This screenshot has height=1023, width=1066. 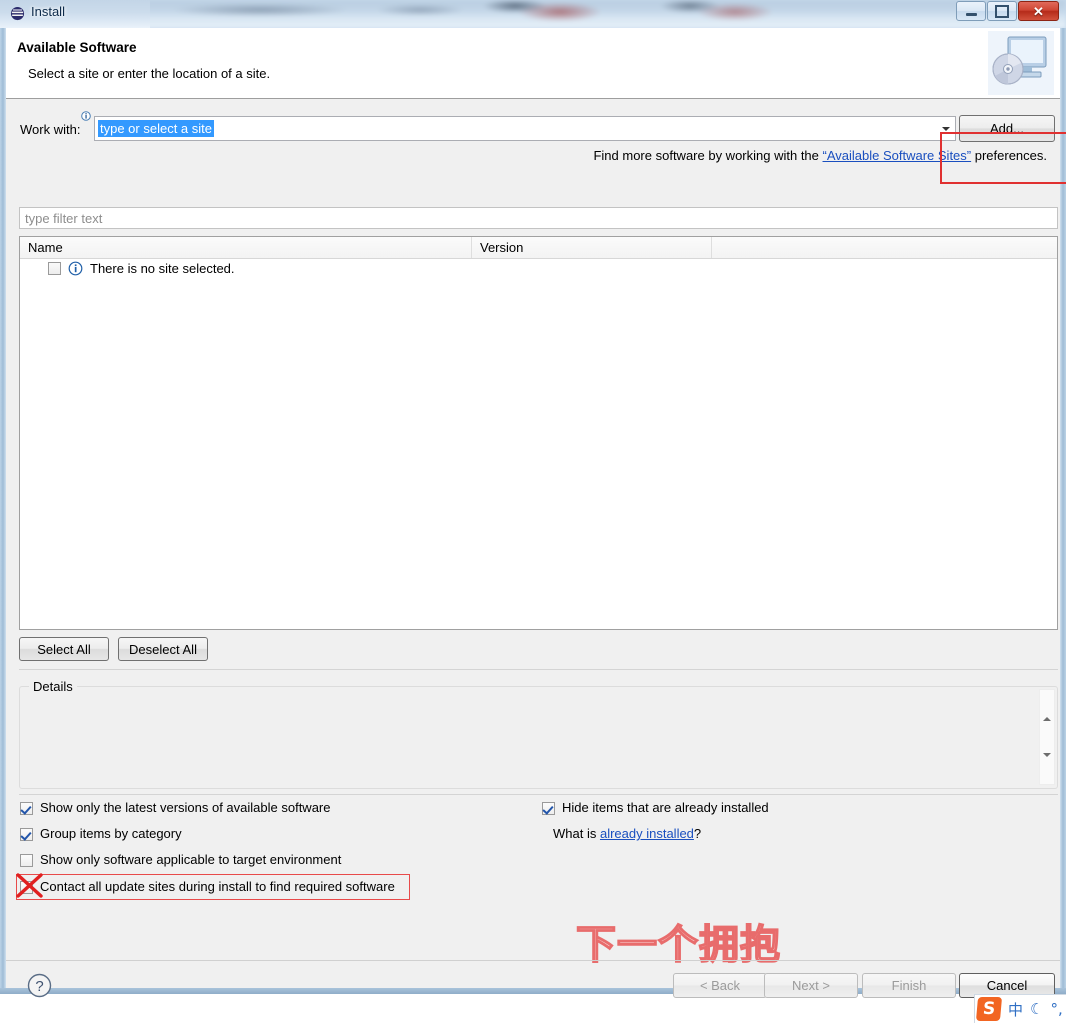 I want to click on help-icon: ?, so click(x=39, y=985).